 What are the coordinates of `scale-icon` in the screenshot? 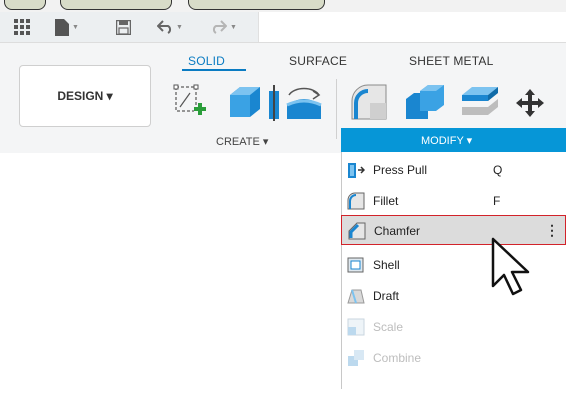 It's located at (356, 327).